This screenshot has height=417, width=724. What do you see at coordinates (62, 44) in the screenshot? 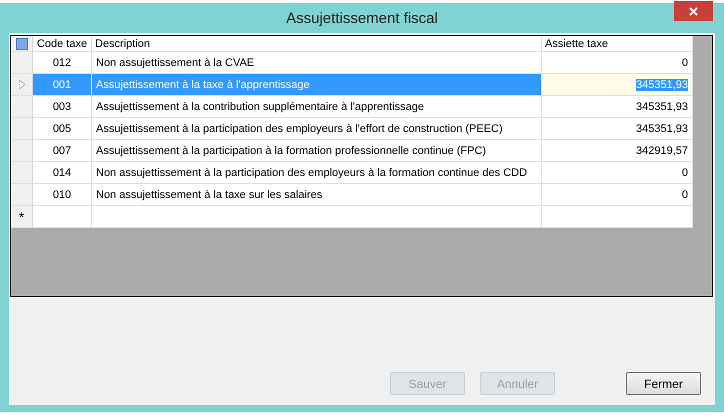
I see `column-header: Code taxe` at bounding box center [62, 44].